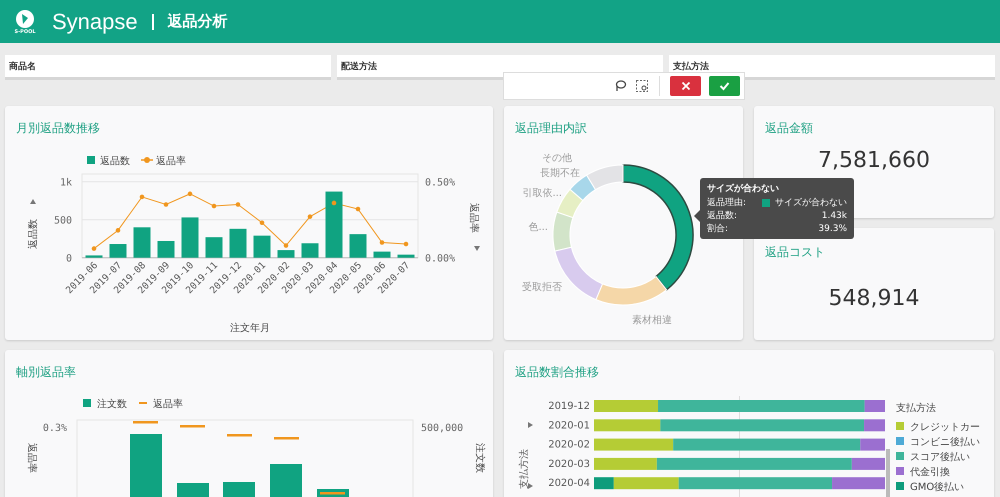 This screenshot has width=1000, height=497. I want to click on check-icon, so click(724, 86).